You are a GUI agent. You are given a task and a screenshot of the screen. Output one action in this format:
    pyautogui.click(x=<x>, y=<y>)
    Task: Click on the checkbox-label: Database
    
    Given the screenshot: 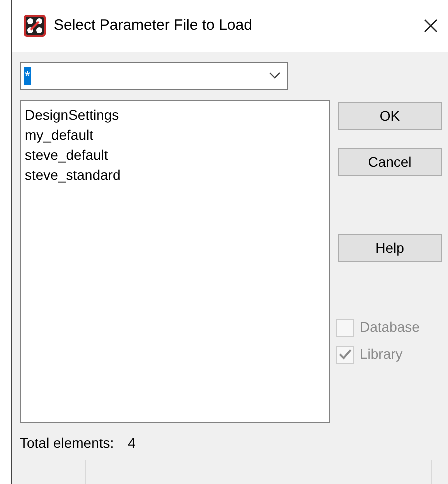 What is the action you would take?
    pyautogui.click(x=390, y=327)
    